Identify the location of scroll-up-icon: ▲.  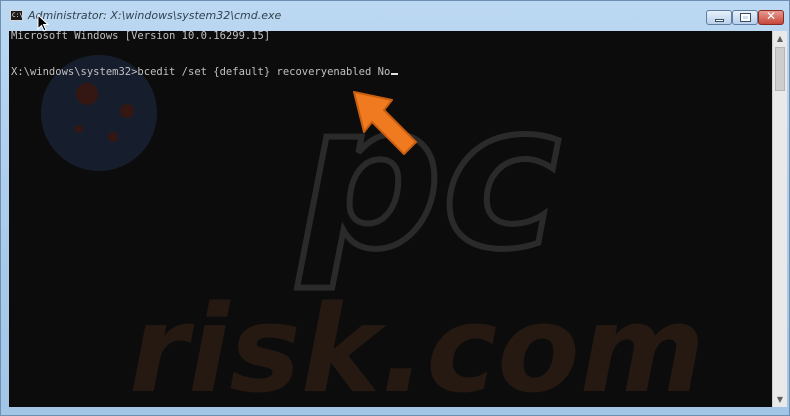
(780, 38).